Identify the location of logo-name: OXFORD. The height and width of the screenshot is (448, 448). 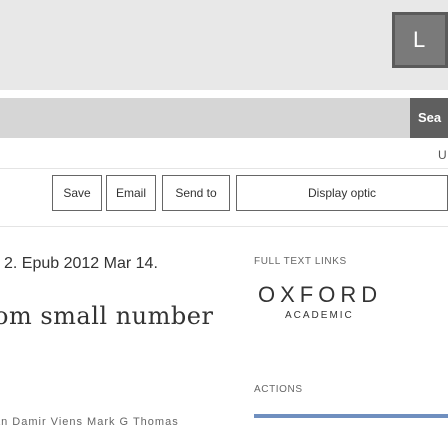
(320, 294).